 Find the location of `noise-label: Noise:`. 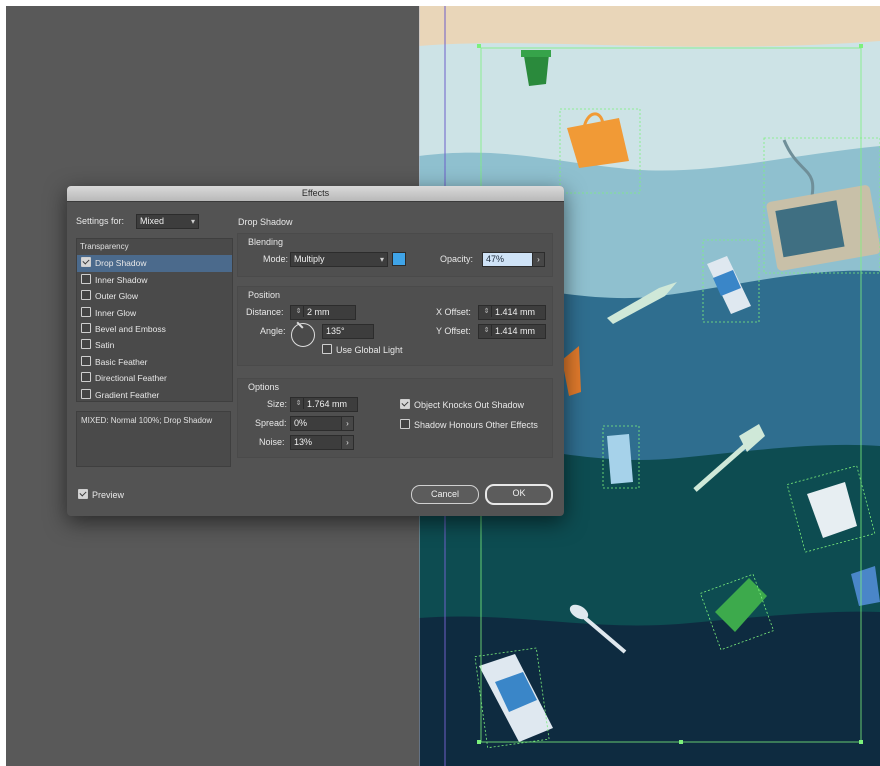

noise-label: Noise: is located at coordinates (272, 442).